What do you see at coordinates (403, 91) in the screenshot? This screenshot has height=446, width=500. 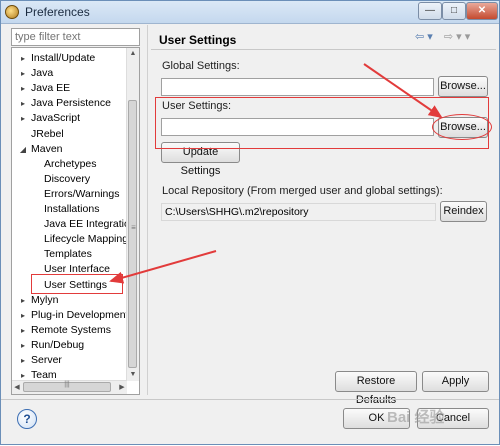 I see `arrow-to-browse-button` at bounding box center [403, 91].